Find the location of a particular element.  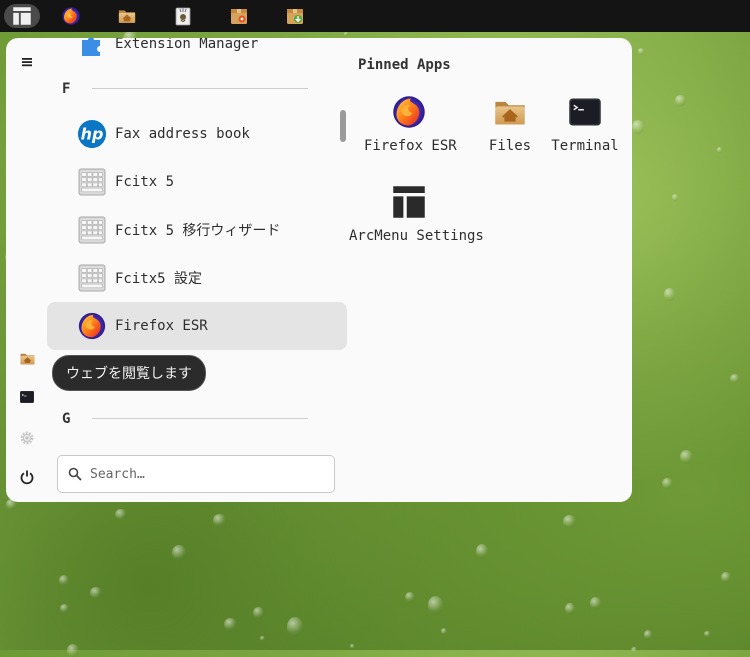

pinned-app-label: Firefox ESR is located at coordinates (410, 146).